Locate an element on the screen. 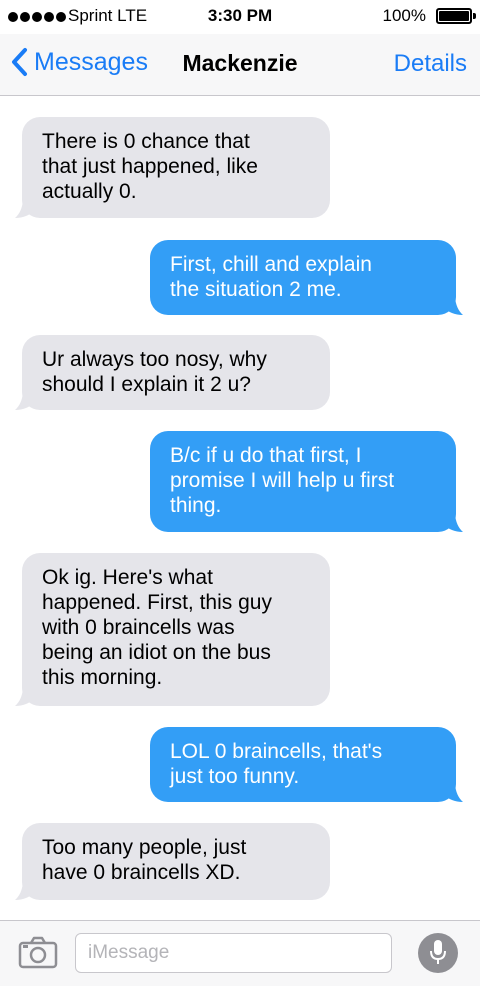  status-bar: Sprint LTE 3:30 PM 100% is located at coordinates (240, 17).